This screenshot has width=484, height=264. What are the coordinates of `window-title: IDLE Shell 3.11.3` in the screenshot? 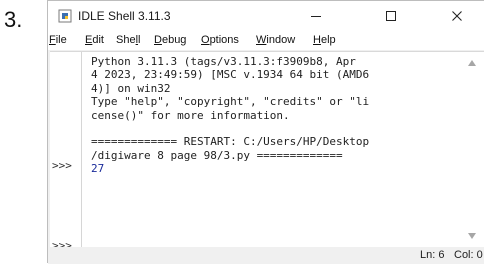 It's located at (124, 16).